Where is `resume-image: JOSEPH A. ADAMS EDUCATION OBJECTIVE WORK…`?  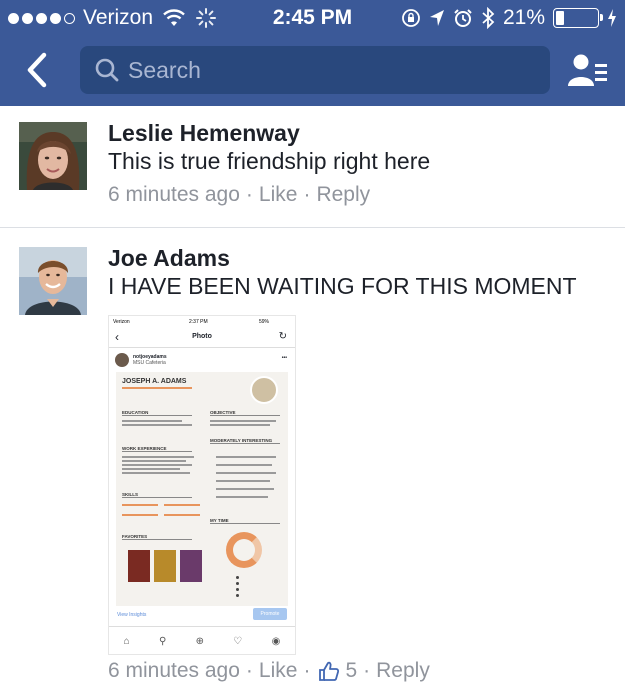
resume-image: JOSEPH A. ADAMS EDUCATION OBJECTIVE WORK… is located at coordinates (202, 489).